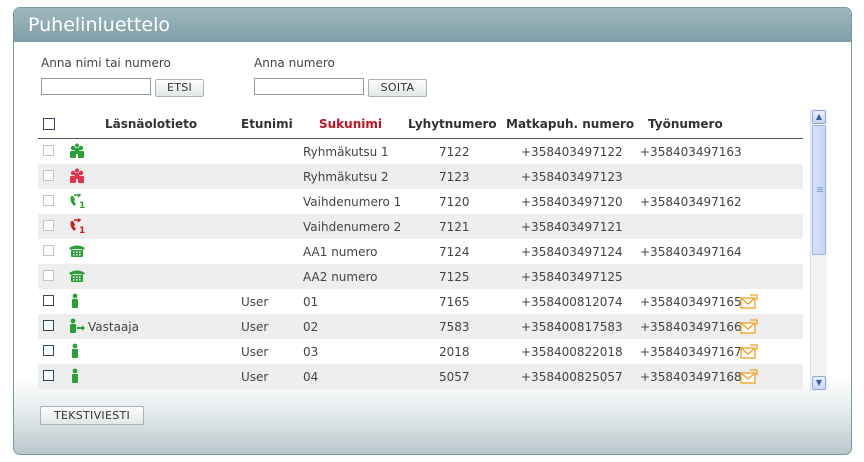 This screenshot has width=864, height=462. What do you see at coordinates (572, 302) in the screenshot?
I see `mobile-cell: +358400812074` at bounding box center [572, 302].